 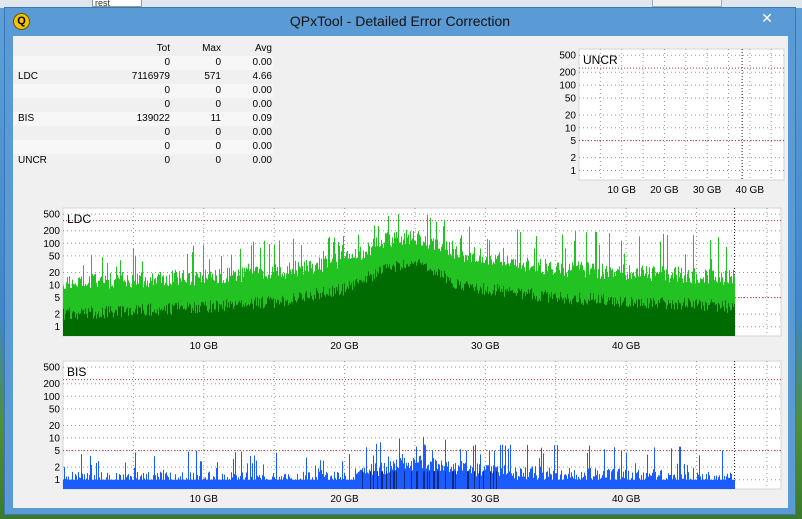 What do you see at coordinates (55, 273) in the screenshot?
I see `y-tick-label: 20` at bounding box center [55, 273].